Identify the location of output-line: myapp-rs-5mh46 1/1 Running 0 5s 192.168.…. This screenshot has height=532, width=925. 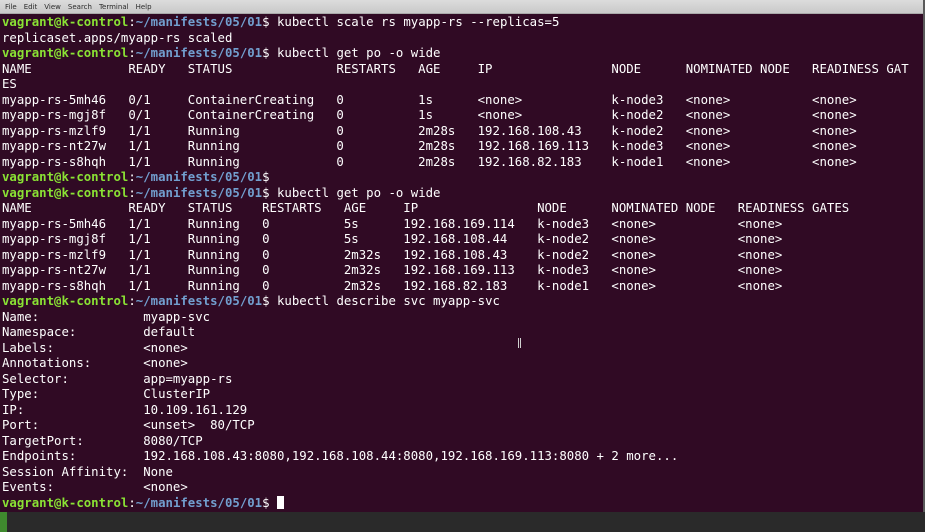
(462, 225).